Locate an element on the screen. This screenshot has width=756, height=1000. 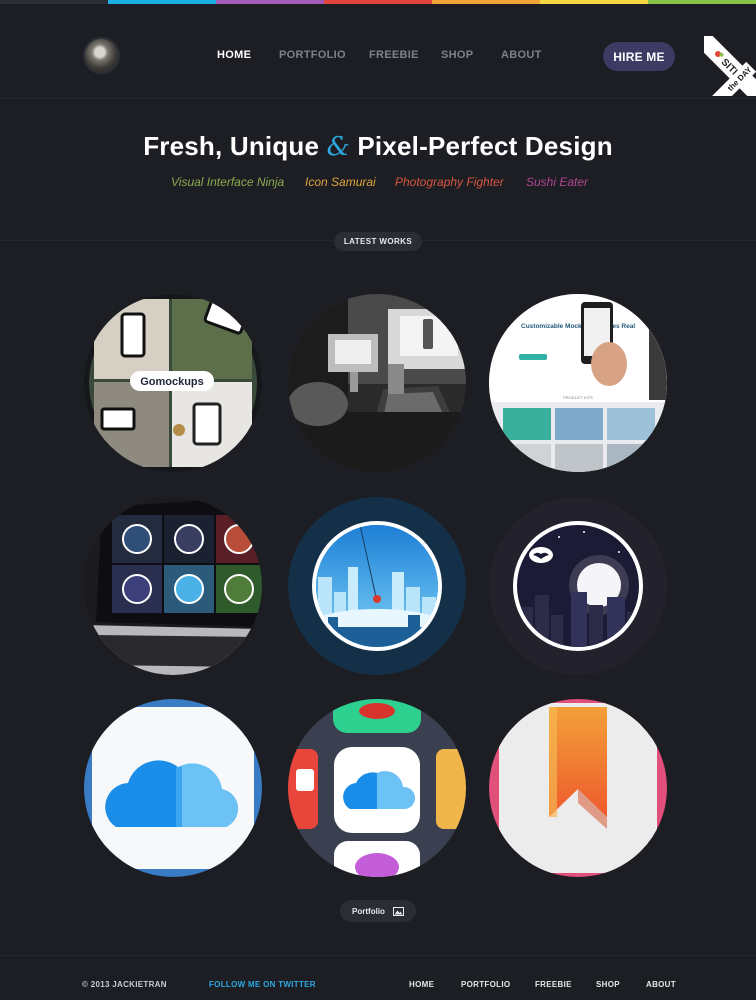
work-item-laptop-icons is located at coordinates (173, 586).